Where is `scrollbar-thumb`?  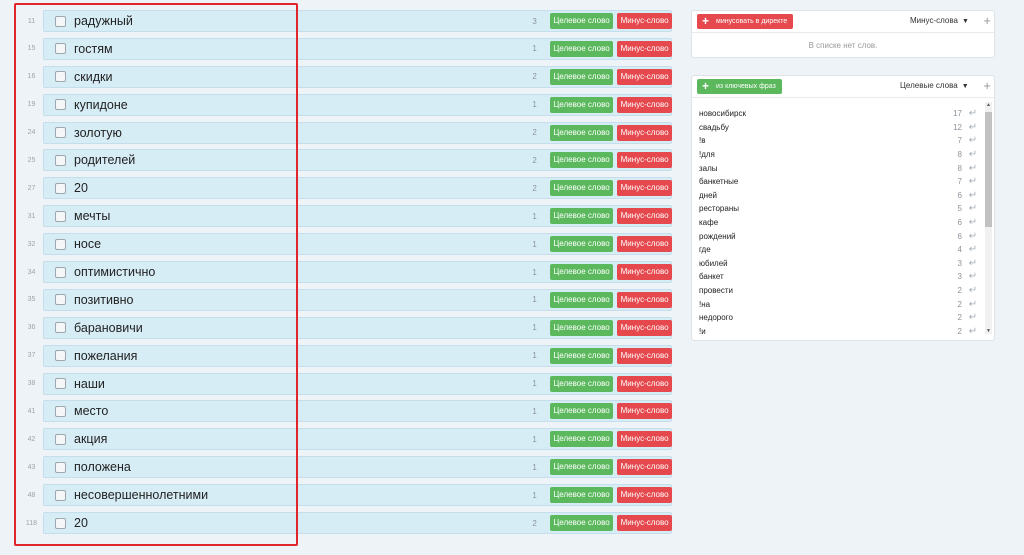
scrollbar-thumb is located at coordinates (988, 169).